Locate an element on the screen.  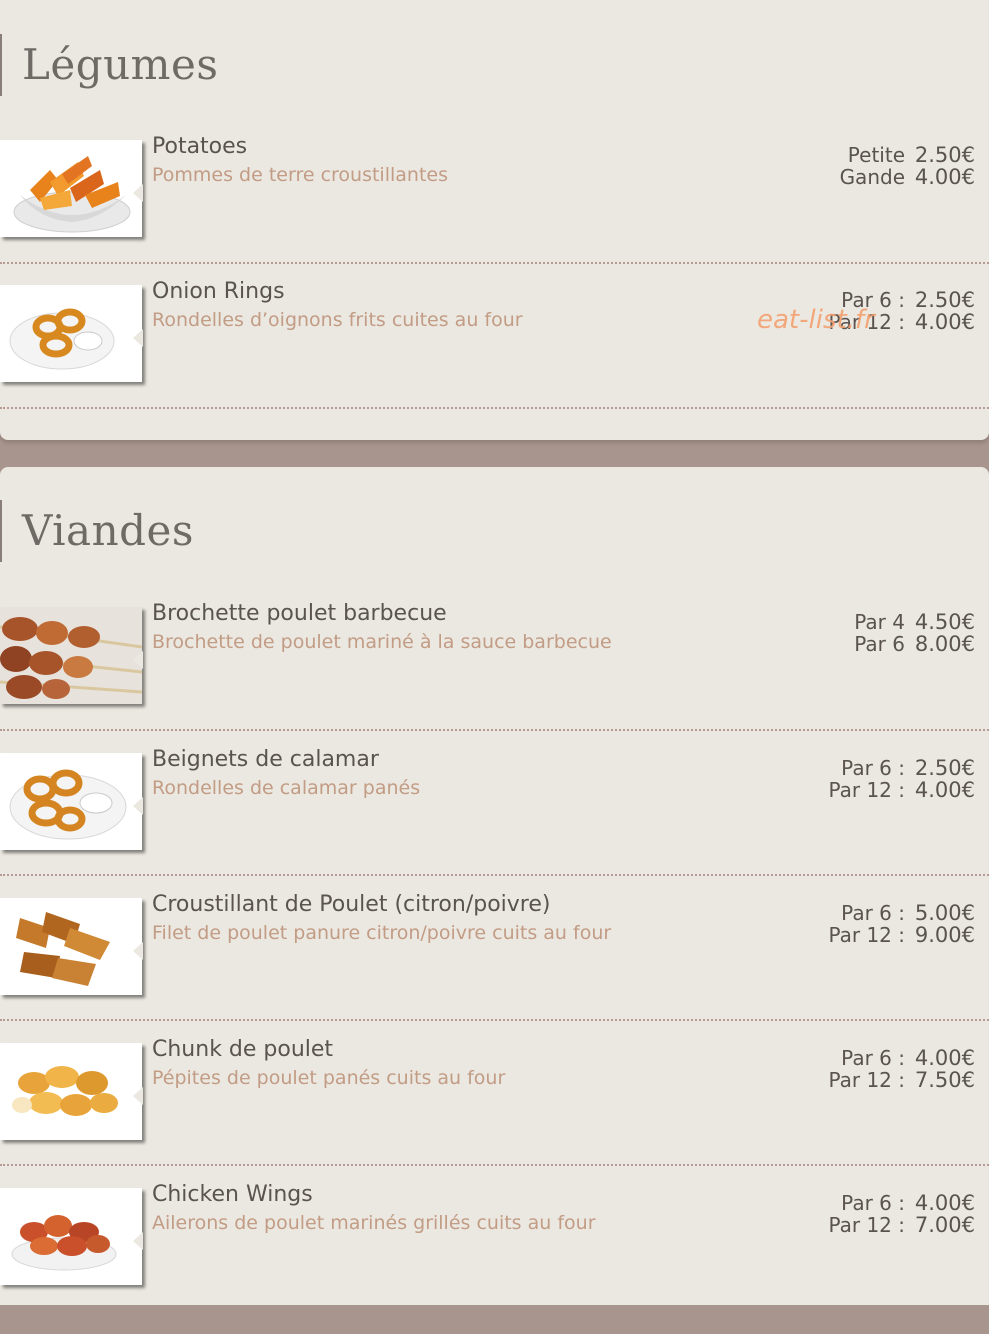
item-name: Croustillant de Poulet (citron/poivre) is located at coordinates (351, 904).